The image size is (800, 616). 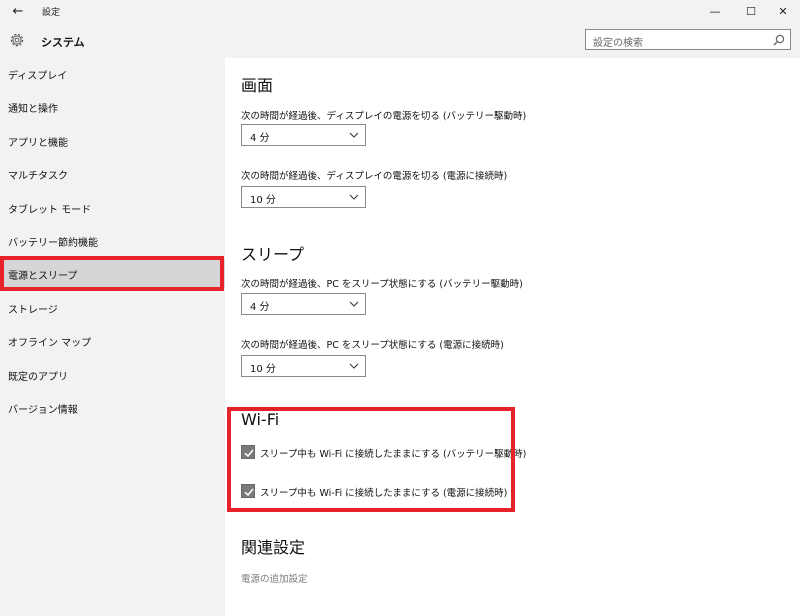 I want to click on additional-power-settings-link: 電源の追加設定, so click(x=274, y=578).